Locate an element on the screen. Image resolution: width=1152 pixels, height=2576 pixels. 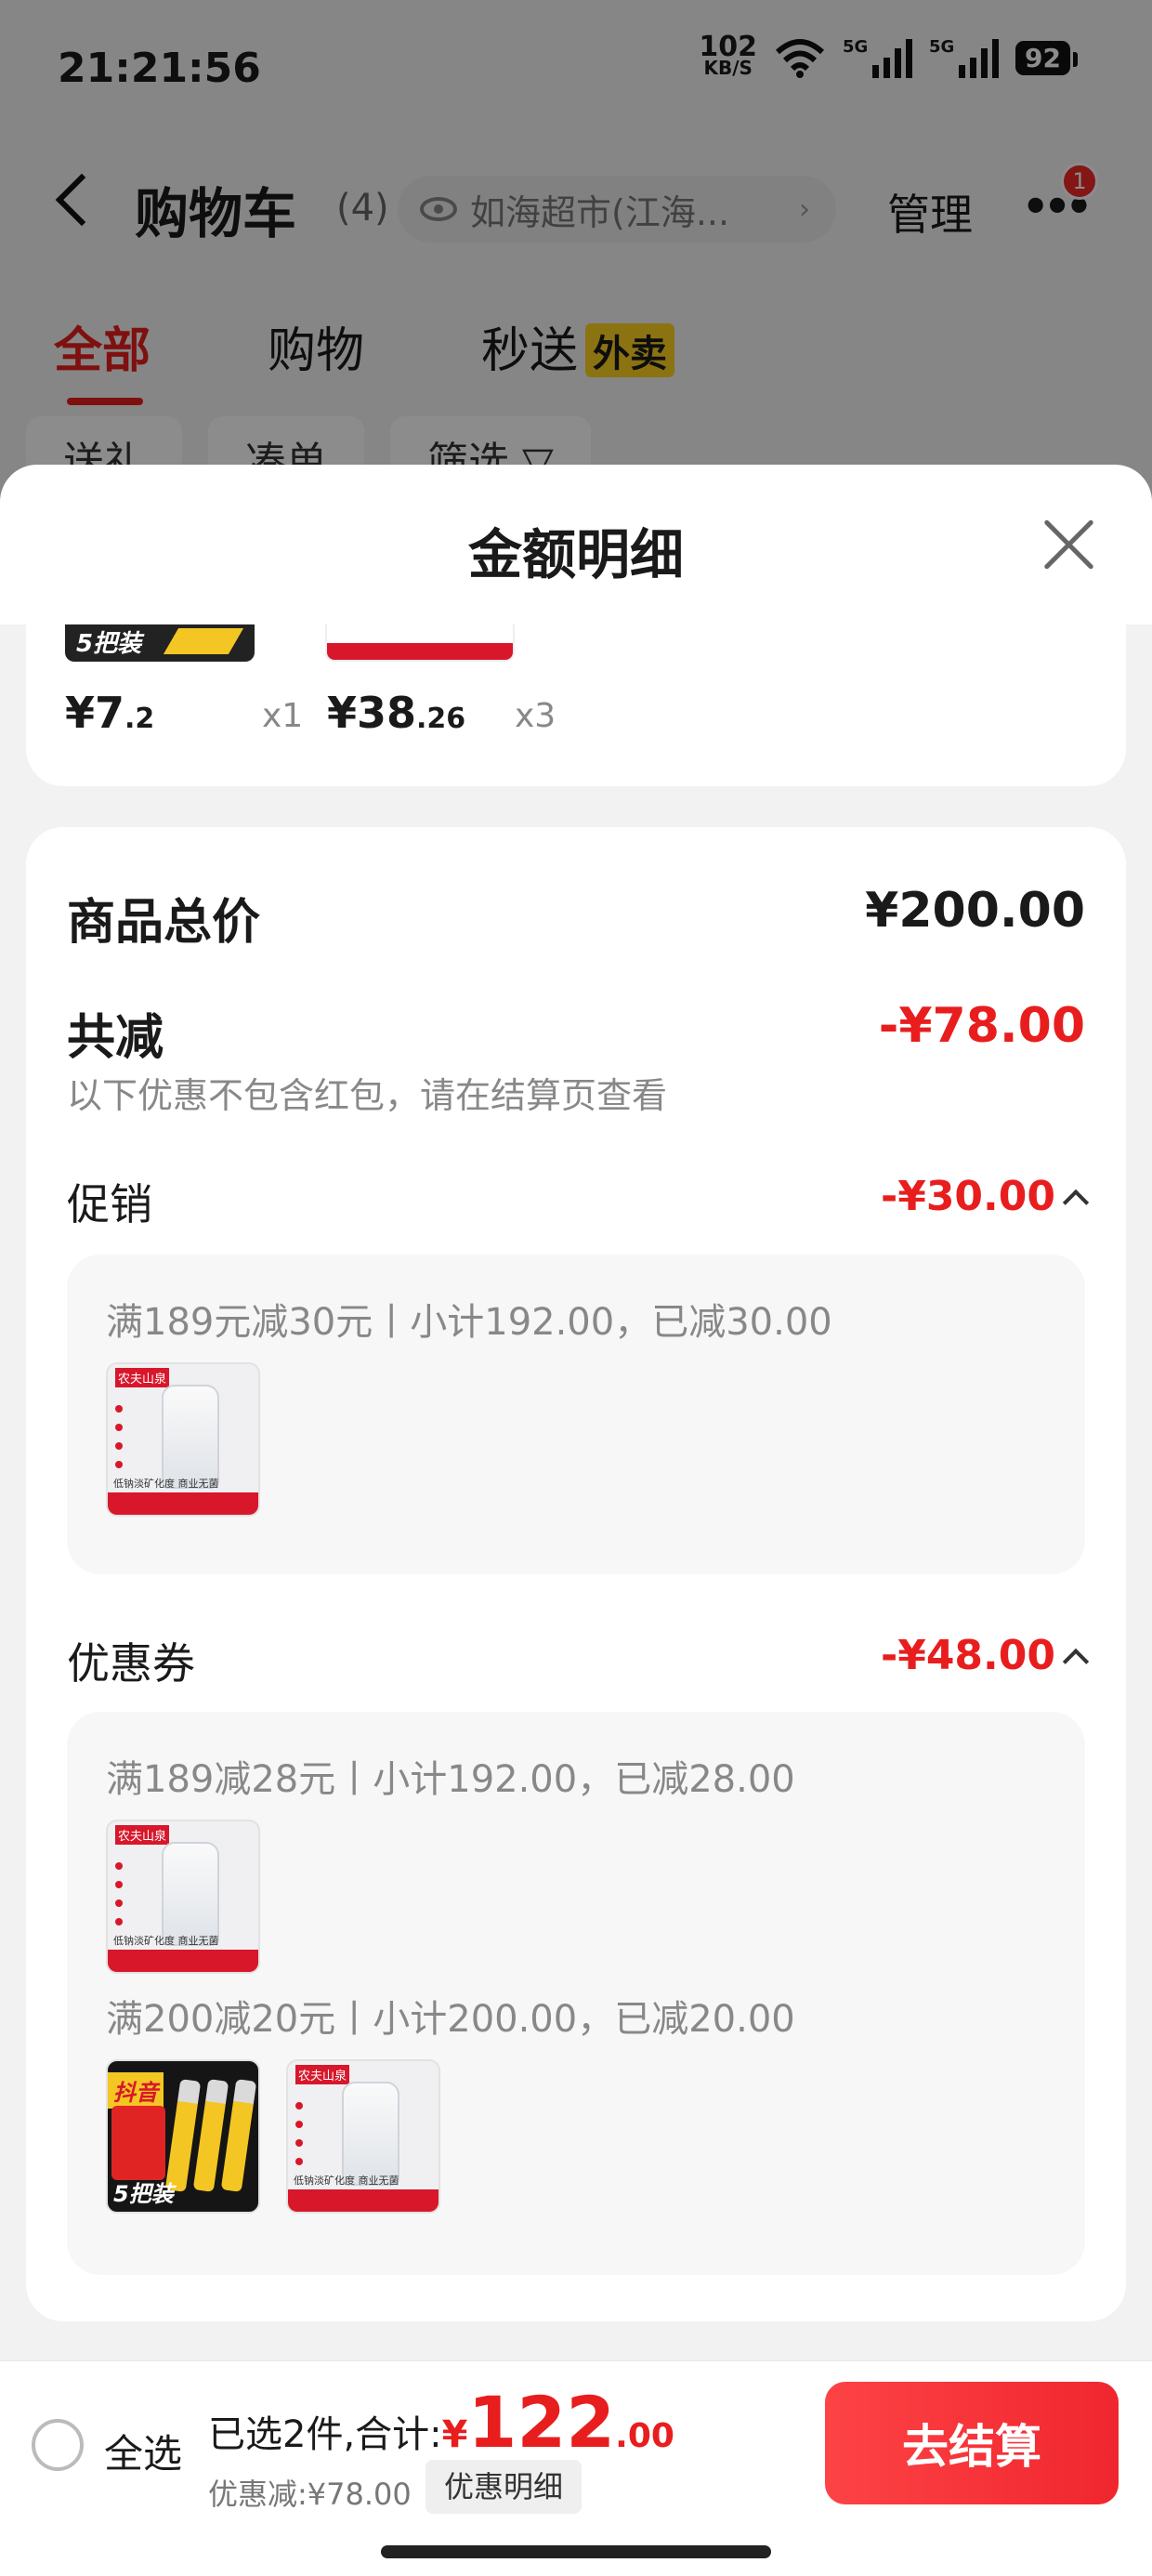
coupon-rule: 满200减20元丨小计200.00，已减20.00 is located at coordinates (450, 2019).